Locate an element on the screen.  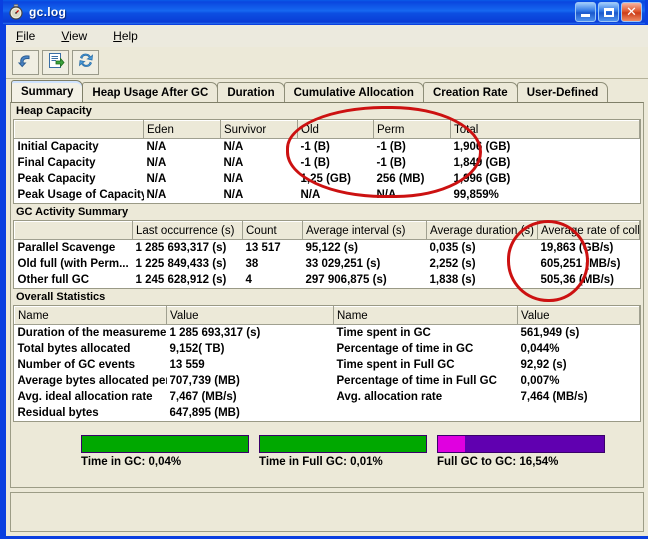
cell: 1,838 (s) is located at coordinates (482, 280).